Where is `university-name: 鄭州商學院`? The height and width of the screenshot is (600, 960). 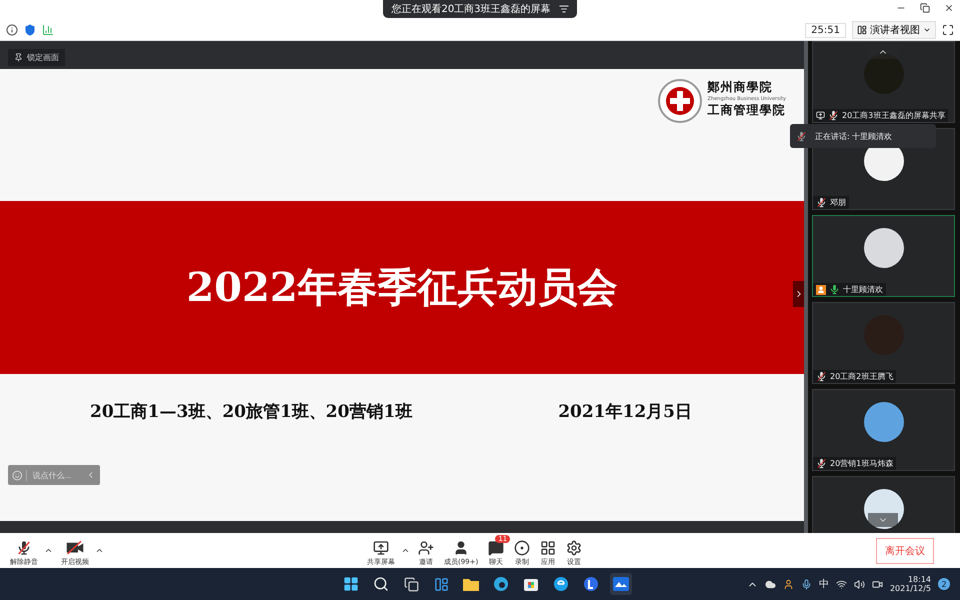 university-name: 鄭州商學院 is located at coordinates (741, 87).